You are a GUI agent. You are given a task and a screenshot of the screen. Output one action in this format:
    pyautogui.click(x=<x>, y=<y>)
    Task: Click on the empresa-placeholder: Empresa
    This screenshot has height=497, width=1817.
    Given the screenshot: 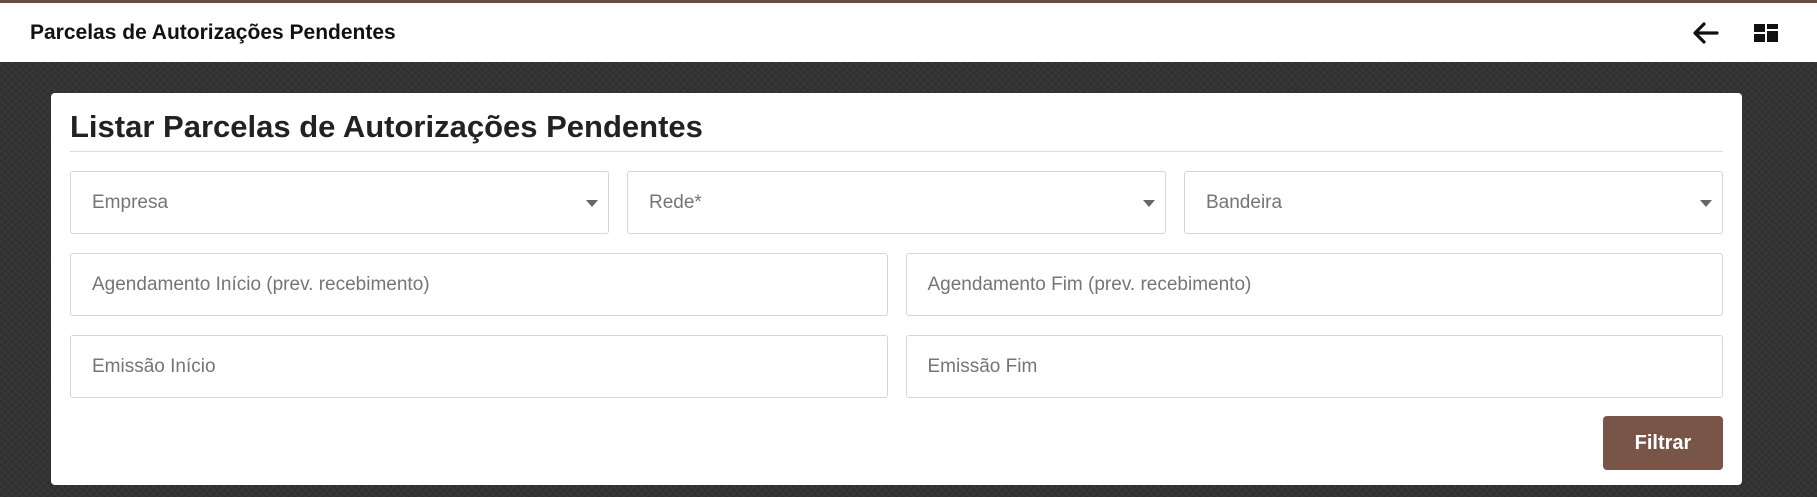 What is the action you would take?
    pyautogui.click(x=130, y=202)
    